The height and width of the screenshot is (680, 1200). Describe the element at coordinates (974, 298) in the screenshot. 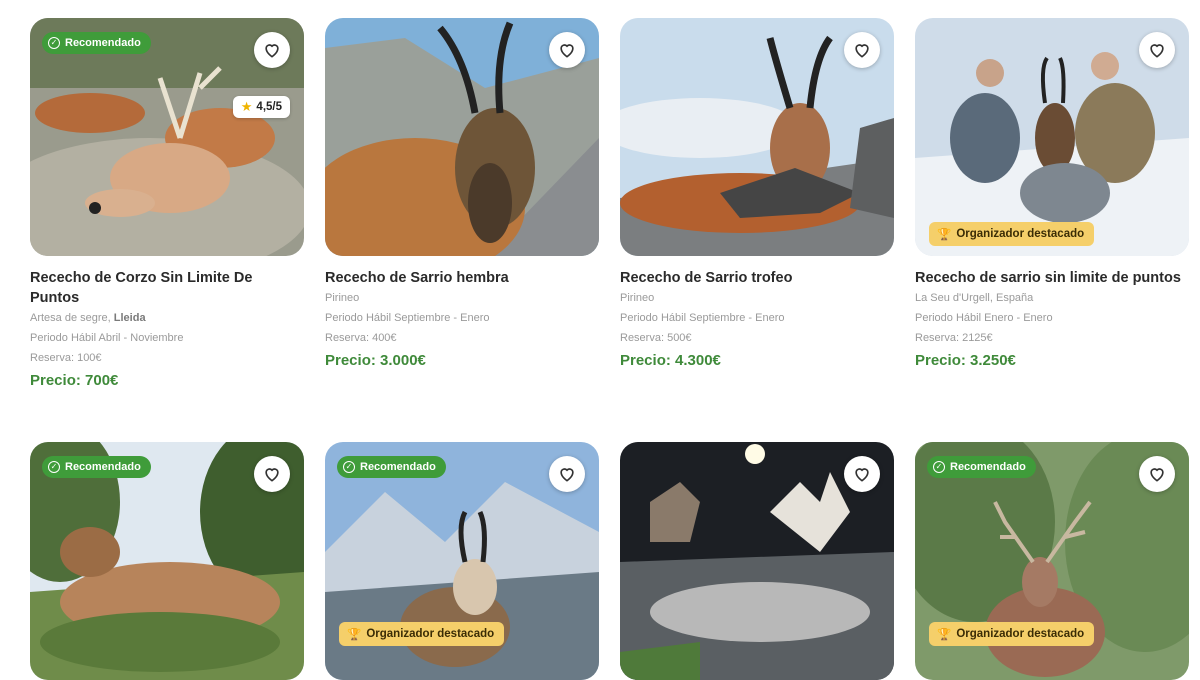

I see `listing-location: La Seu d'Urgell, España` at that location.